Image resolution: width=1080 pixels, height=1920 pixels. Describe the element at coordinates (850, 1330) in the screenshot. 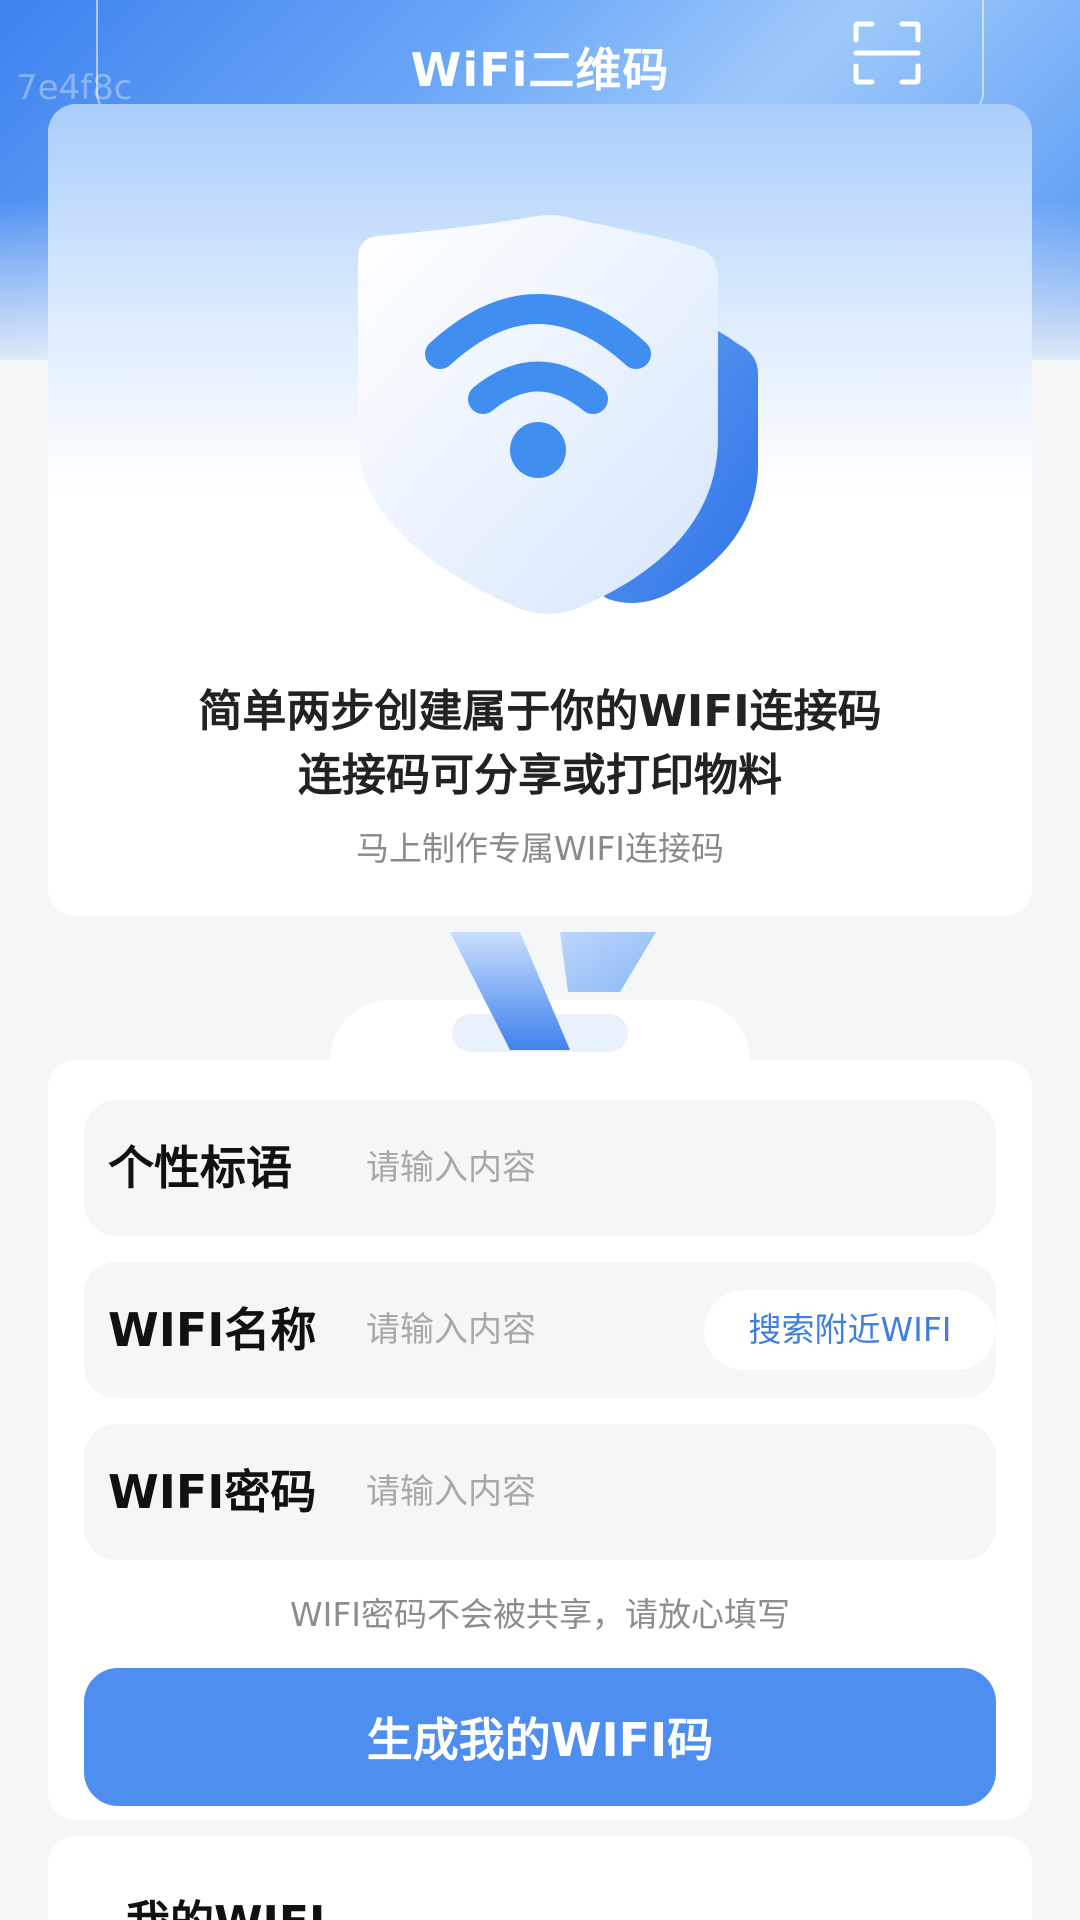

I see `search-nearby-wifi-button: 搜索附近WIFI` at that location.